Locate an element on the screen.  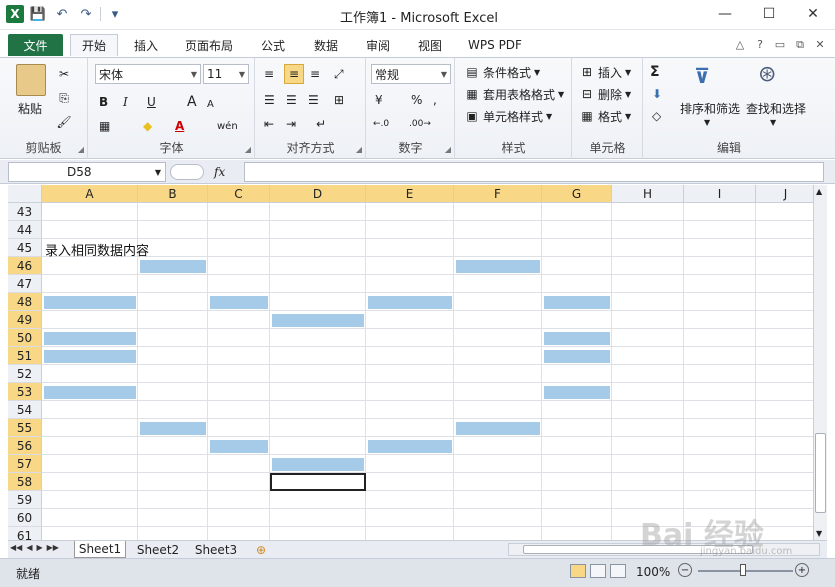
name-box: D58 ▼ is located at coordinates (87, 172).